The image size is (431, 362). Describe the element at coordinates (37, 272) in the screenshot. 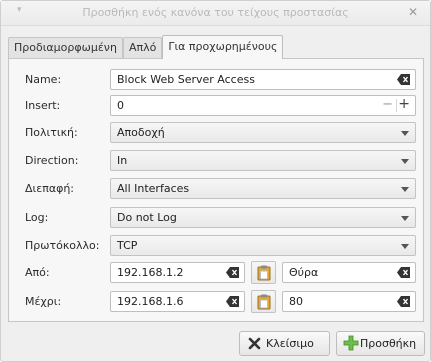

I see `from-label: Από:` at that location.